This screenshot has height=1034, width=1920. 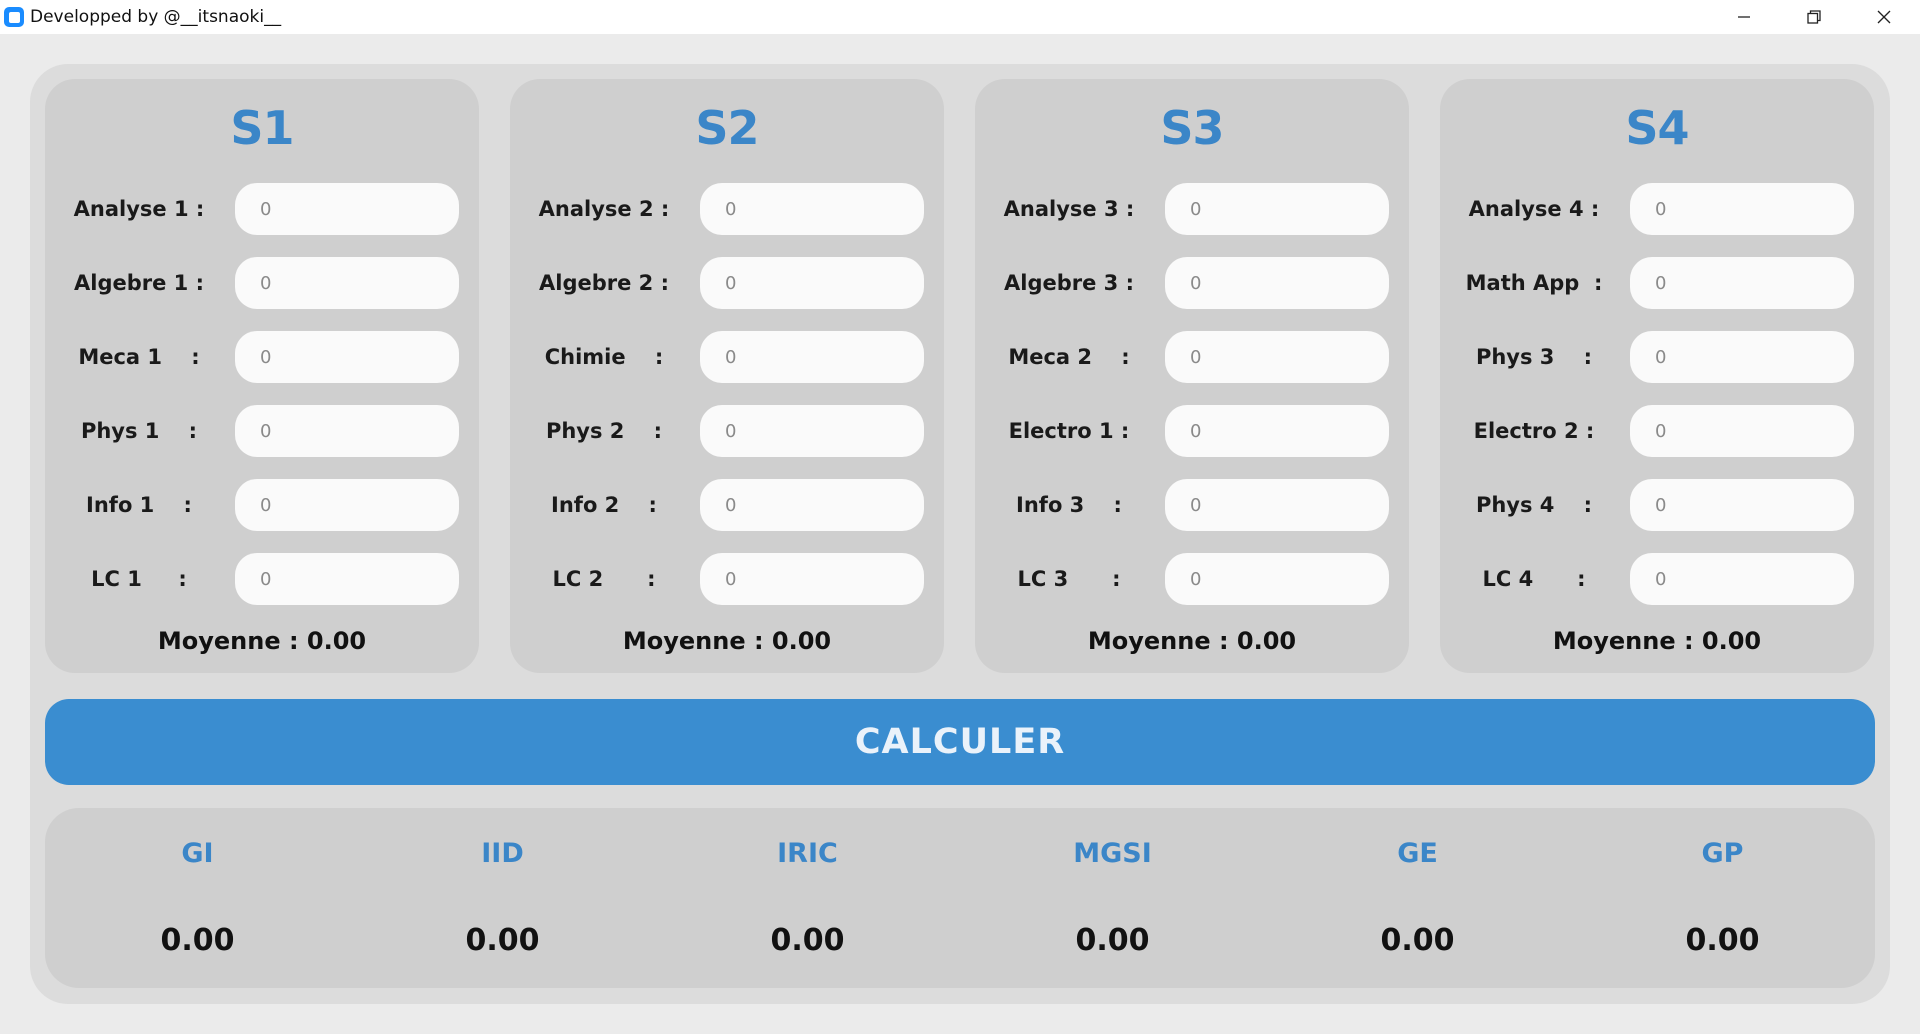 What do you see at coordinates (1534, 357) in the screenshot?
I see `subject-label: Phys 3 :` at bounding box center [1534, 357].